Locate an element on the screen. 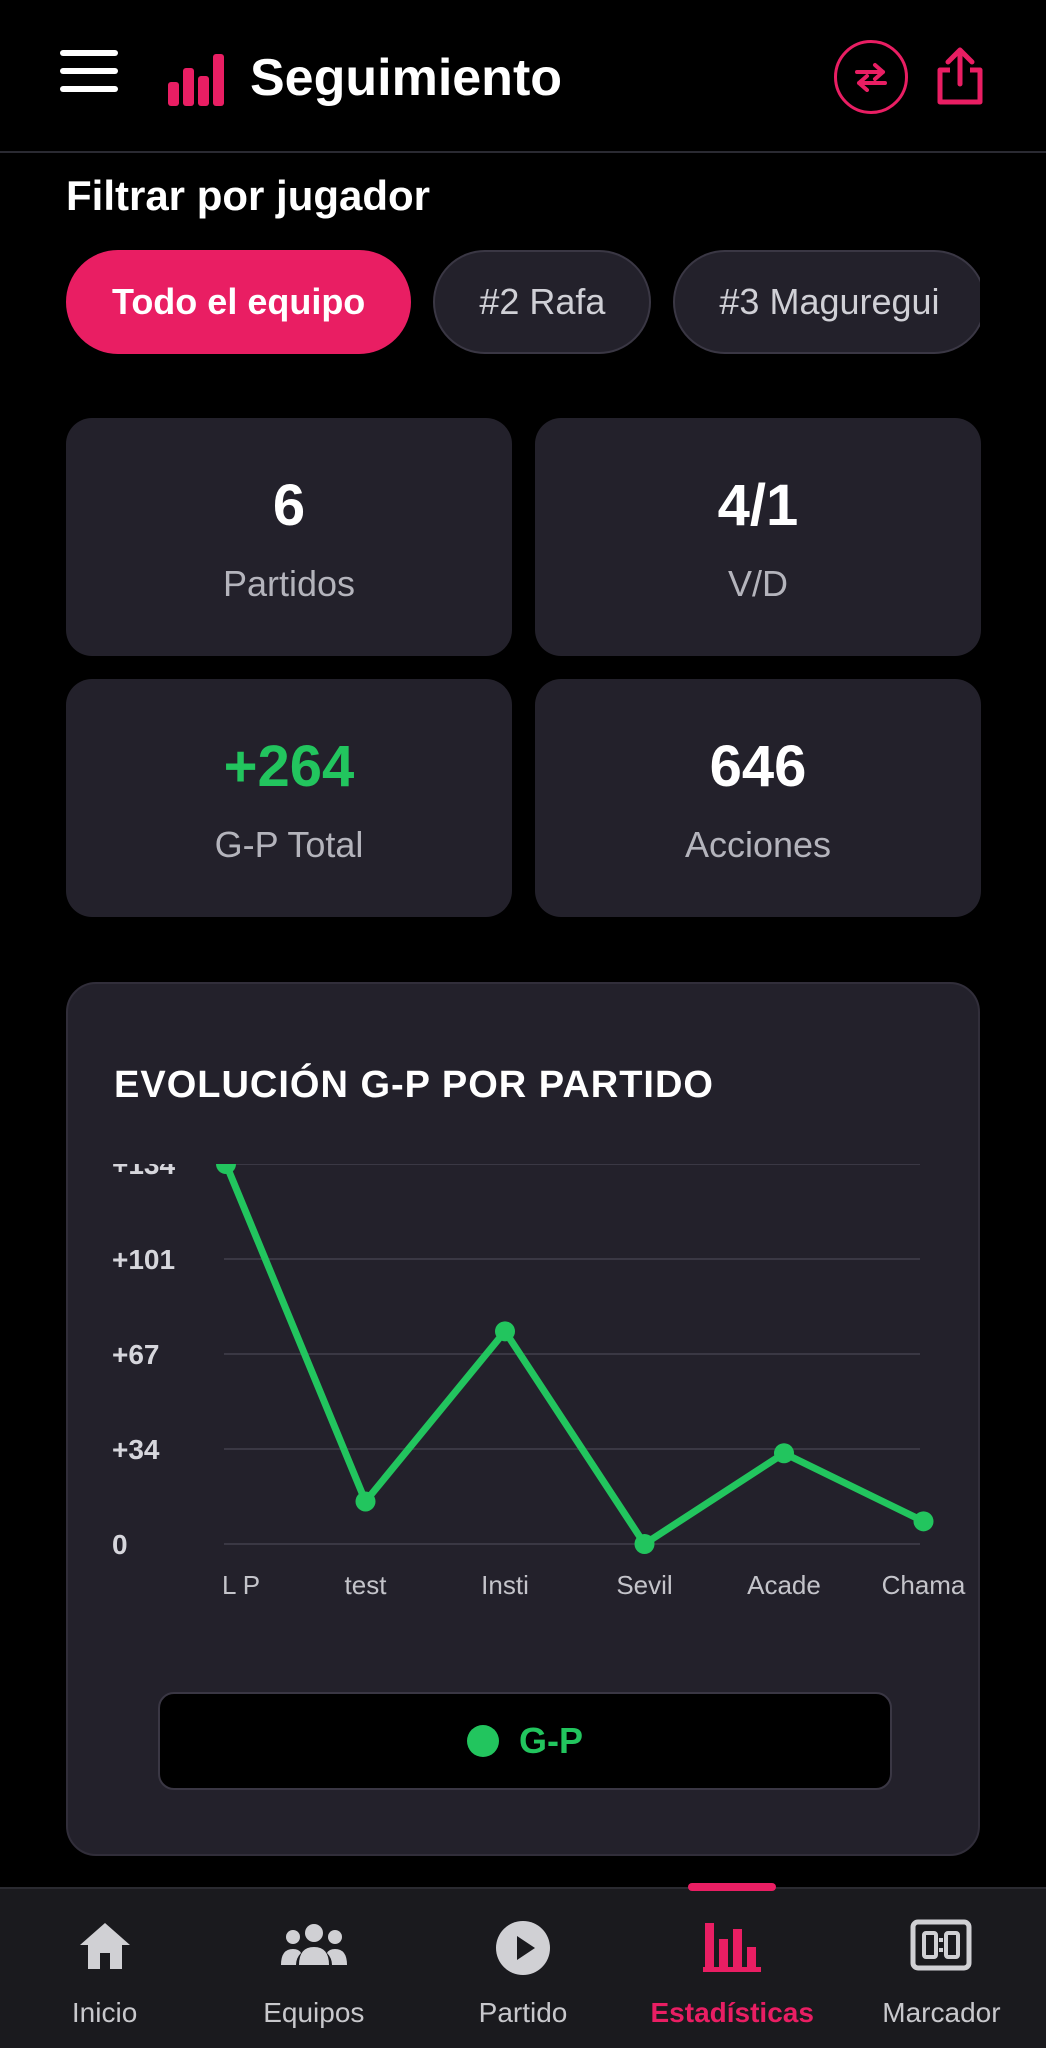  legend-label: G-P is located at coordinates (550, 1740).